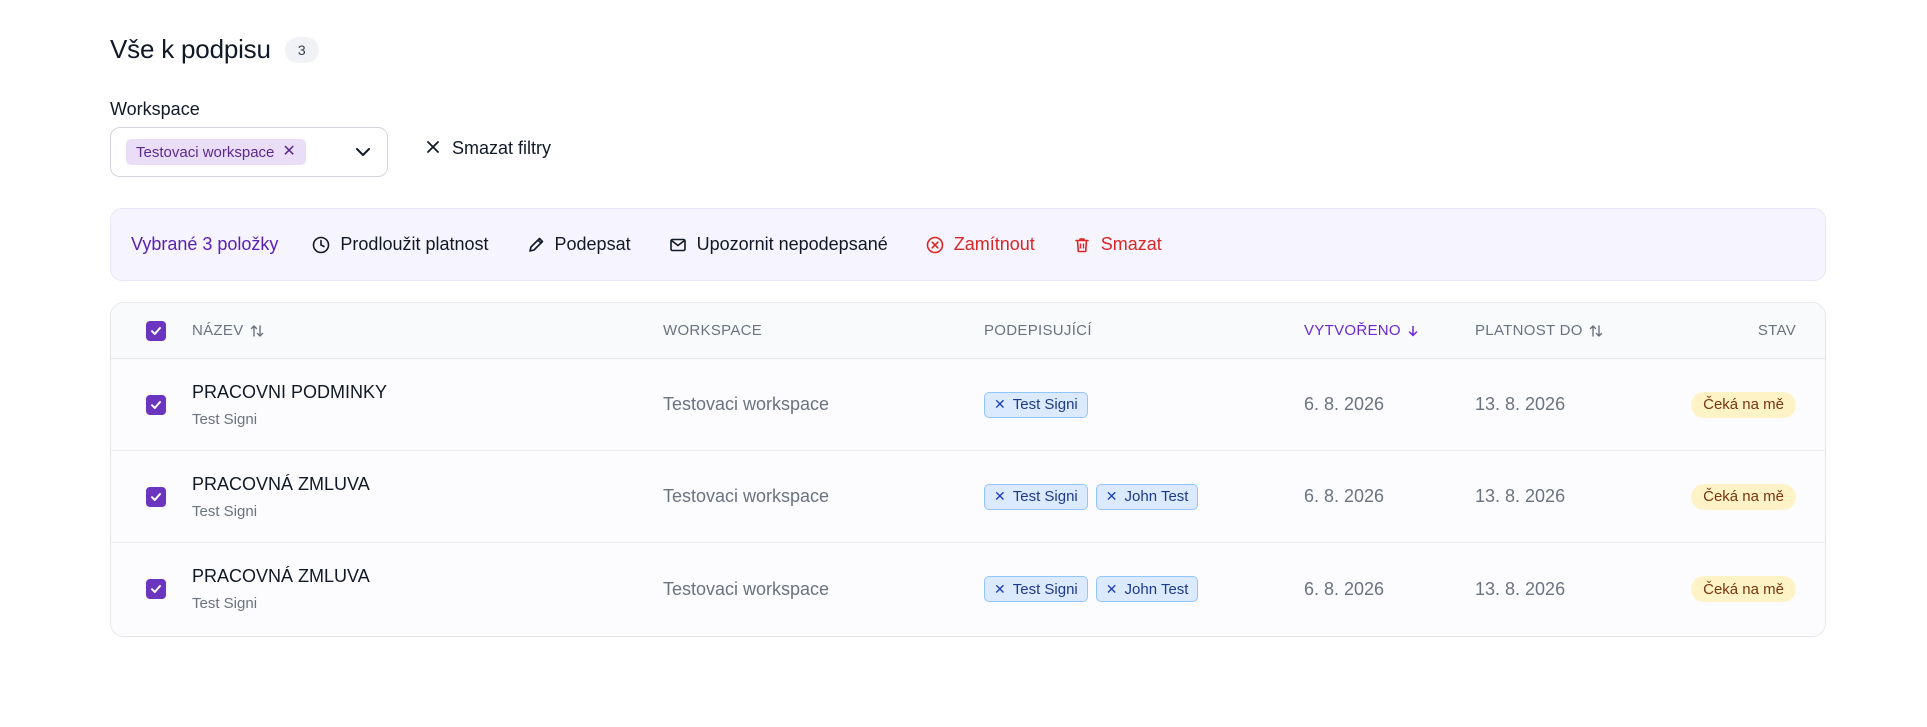 The width and height of the screenshot is (1927, 727). Describe the element at coordinates (301, 49) in the screenshot. I see `count-badge: 3` at that location.